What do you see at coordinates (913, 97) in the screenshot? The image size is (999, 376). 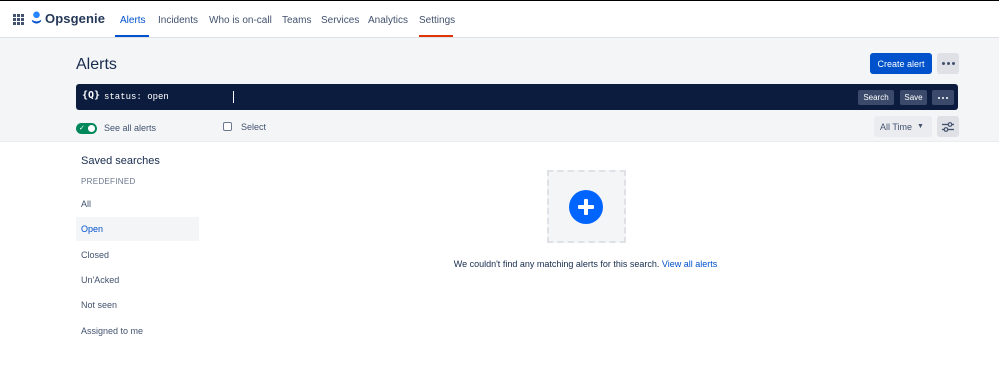 I see `save-search-button: Save` at bounding box center [913, 97].